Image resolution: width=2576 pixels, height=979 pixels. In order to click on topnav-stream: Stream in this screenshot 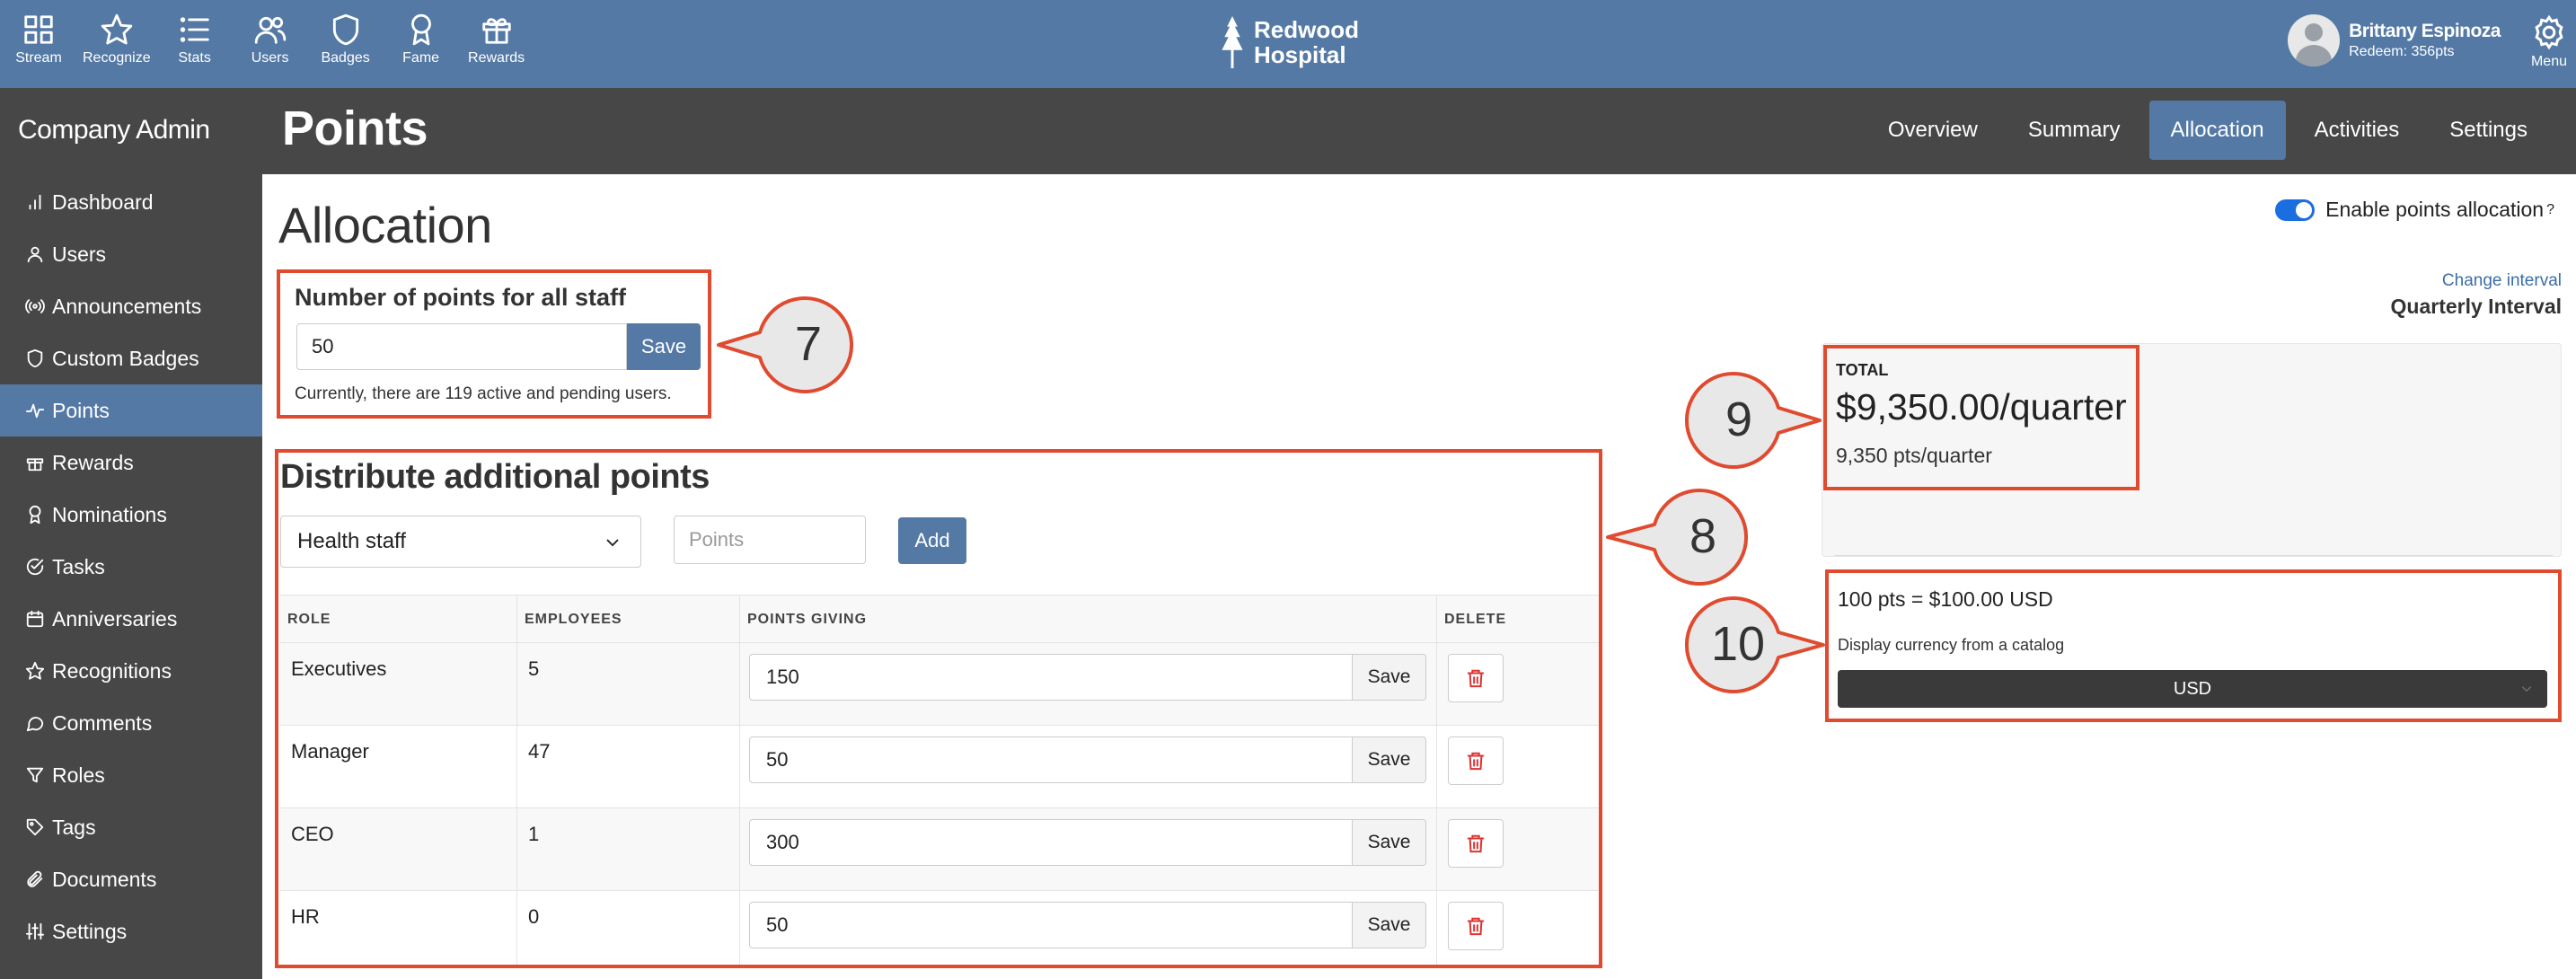, I will do `click(38, 39)`.